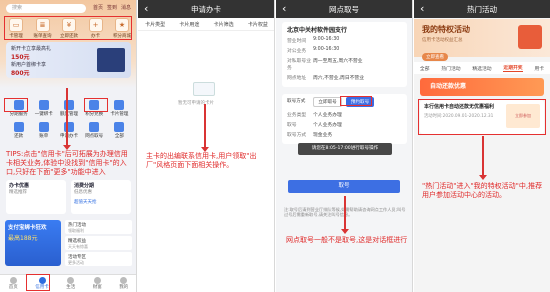 The height and width of the screenshot is (292, 550). Describe the element at coordinates (119, 130) in the screenshot. I see `service-item: 全部` at that location.